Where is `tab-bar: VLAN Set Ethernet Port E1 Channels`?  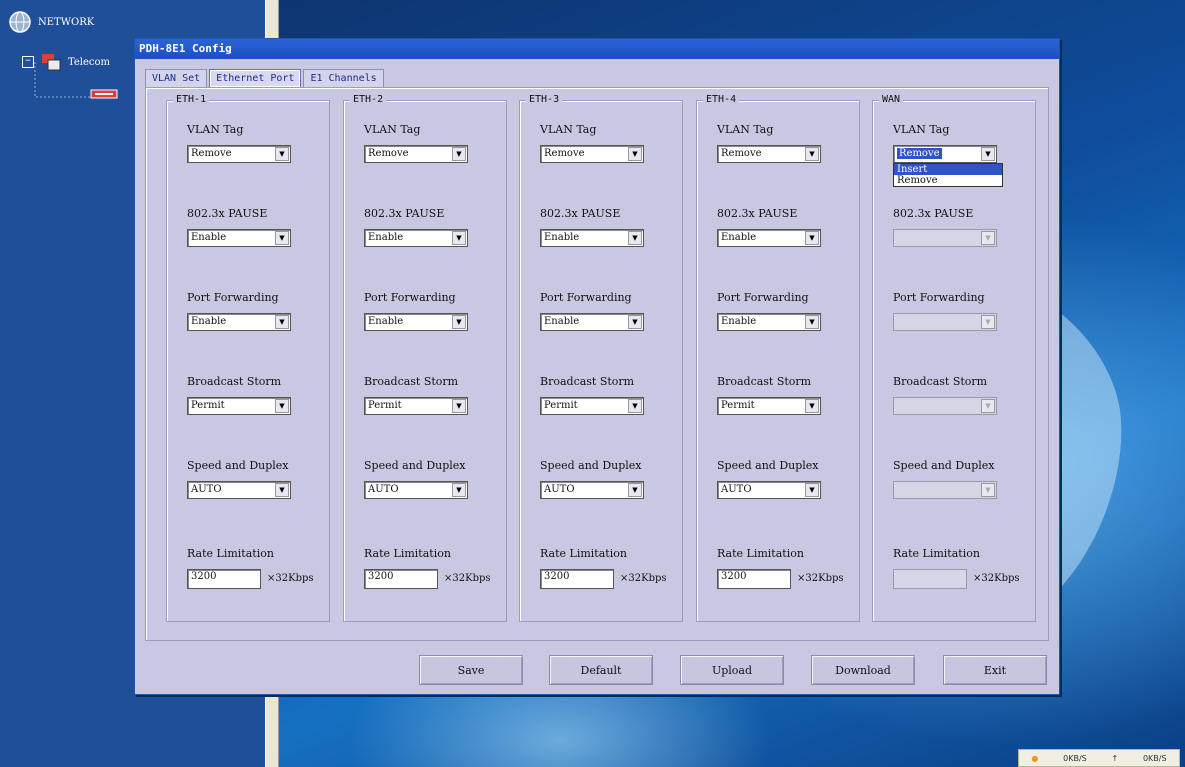
tab-bar: VLAN Set Ethernet Port E1 Channels is located at coordinates (265, 78).